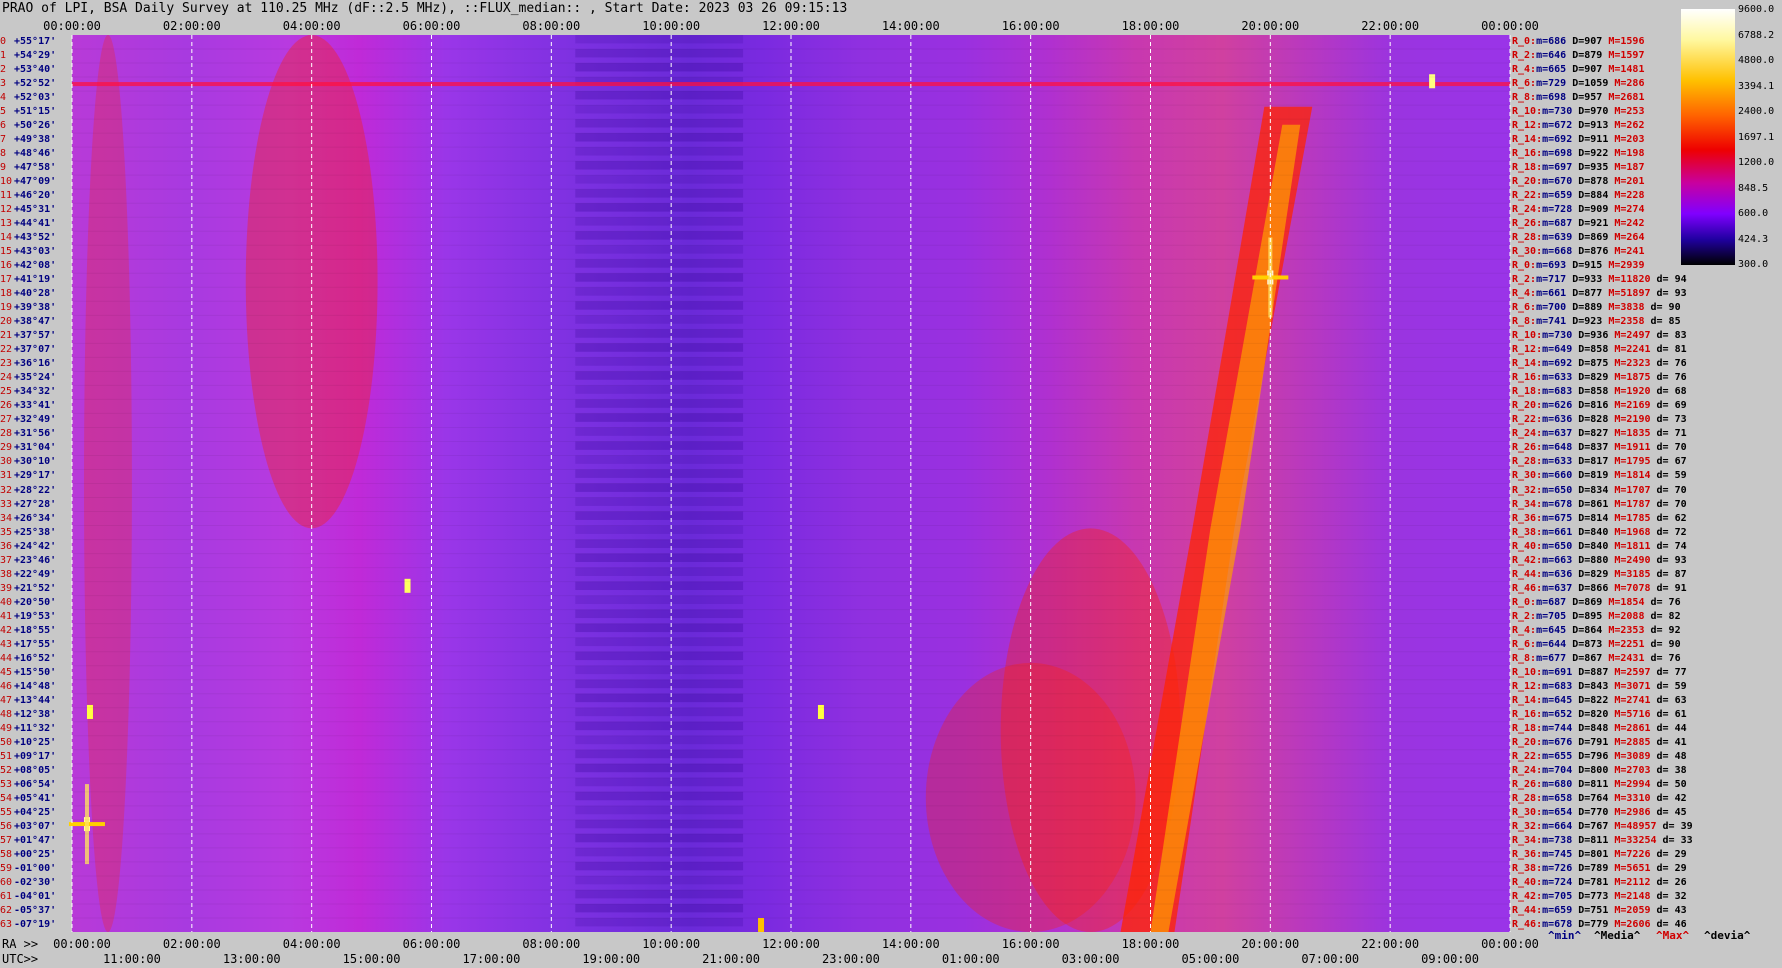 This screenshot has width=1782, height=968. Describe the element at coordinates (1662, 322) in the screenshot. I see `stat-d: d= 85` at that location.